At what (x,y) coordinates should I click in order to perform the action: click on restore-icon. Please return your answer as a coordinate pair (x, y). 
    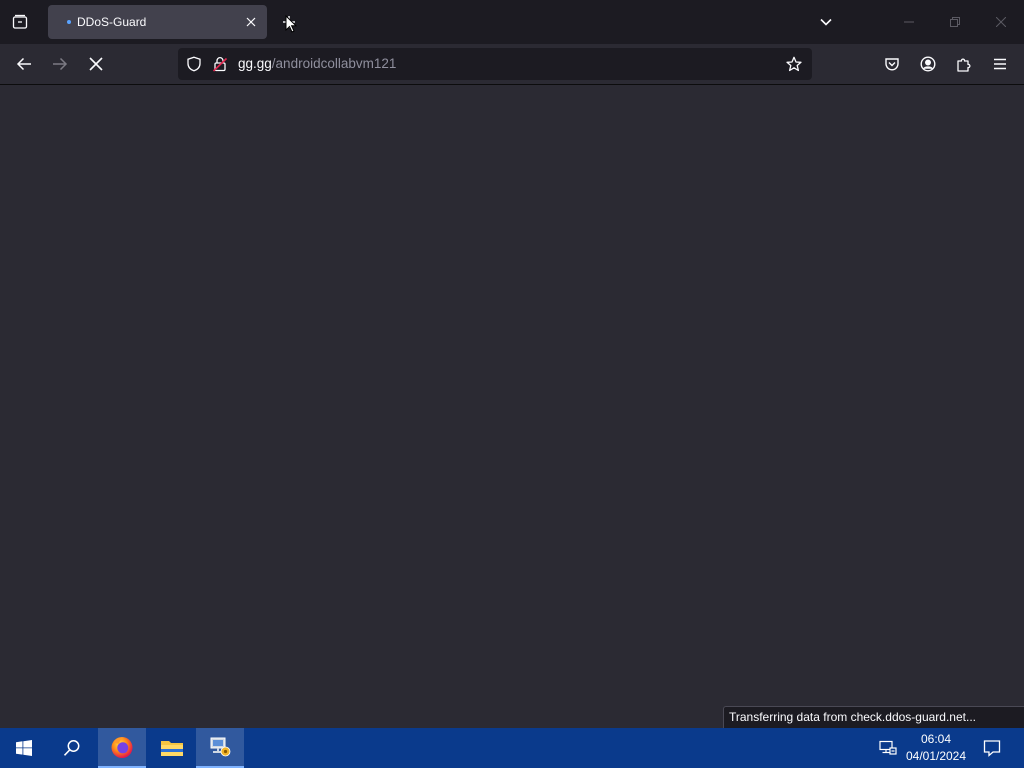
    Looking at the image, I should click on (955, 22).